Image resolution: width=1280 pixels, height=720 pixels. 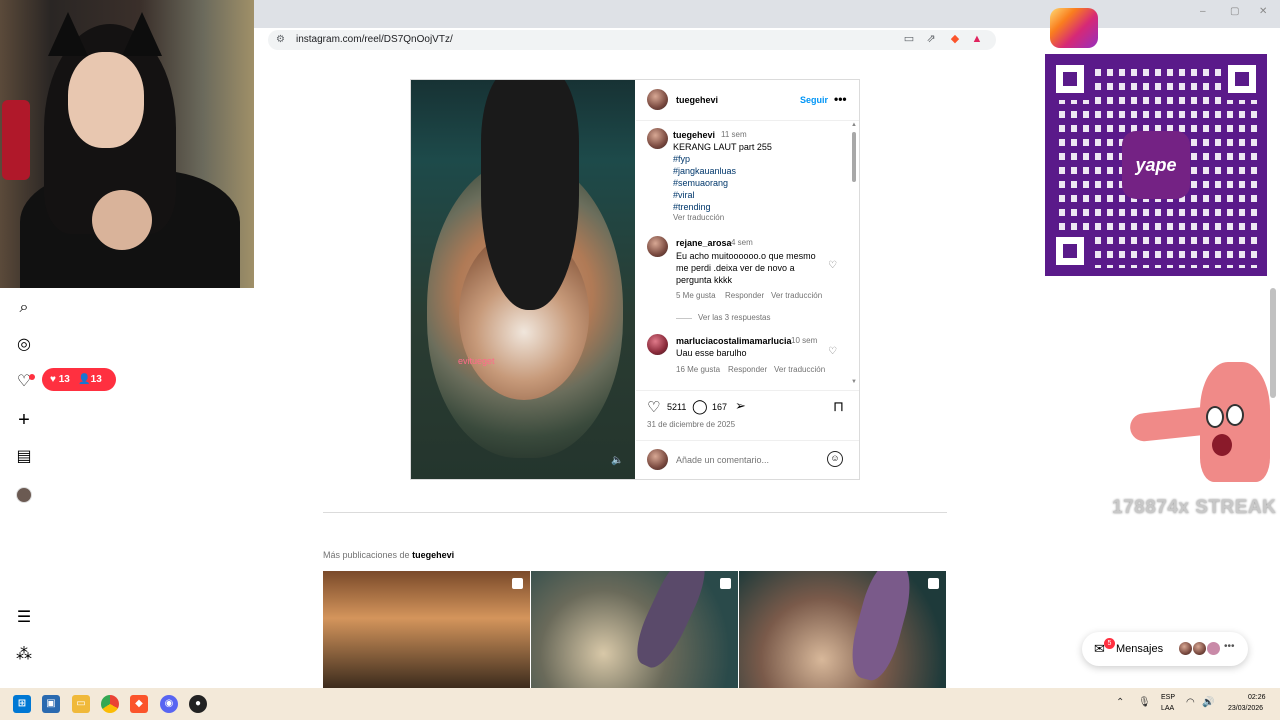 What do you see at coordinates (694, 135) in the screenshot?
I see `caption-username: tuegehevi` at bounding box center [694, 135].